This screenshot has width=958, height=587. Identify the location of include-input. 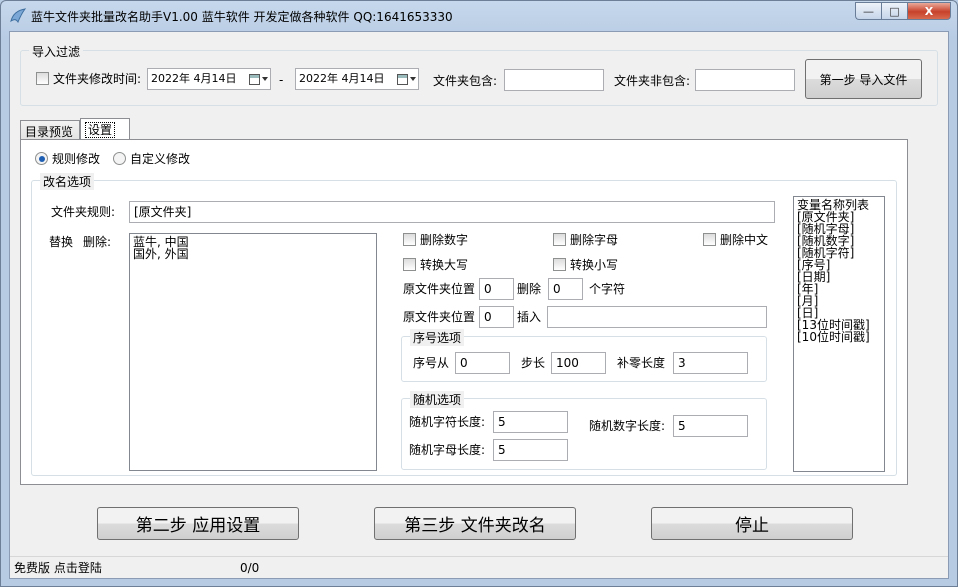
(554, 80).